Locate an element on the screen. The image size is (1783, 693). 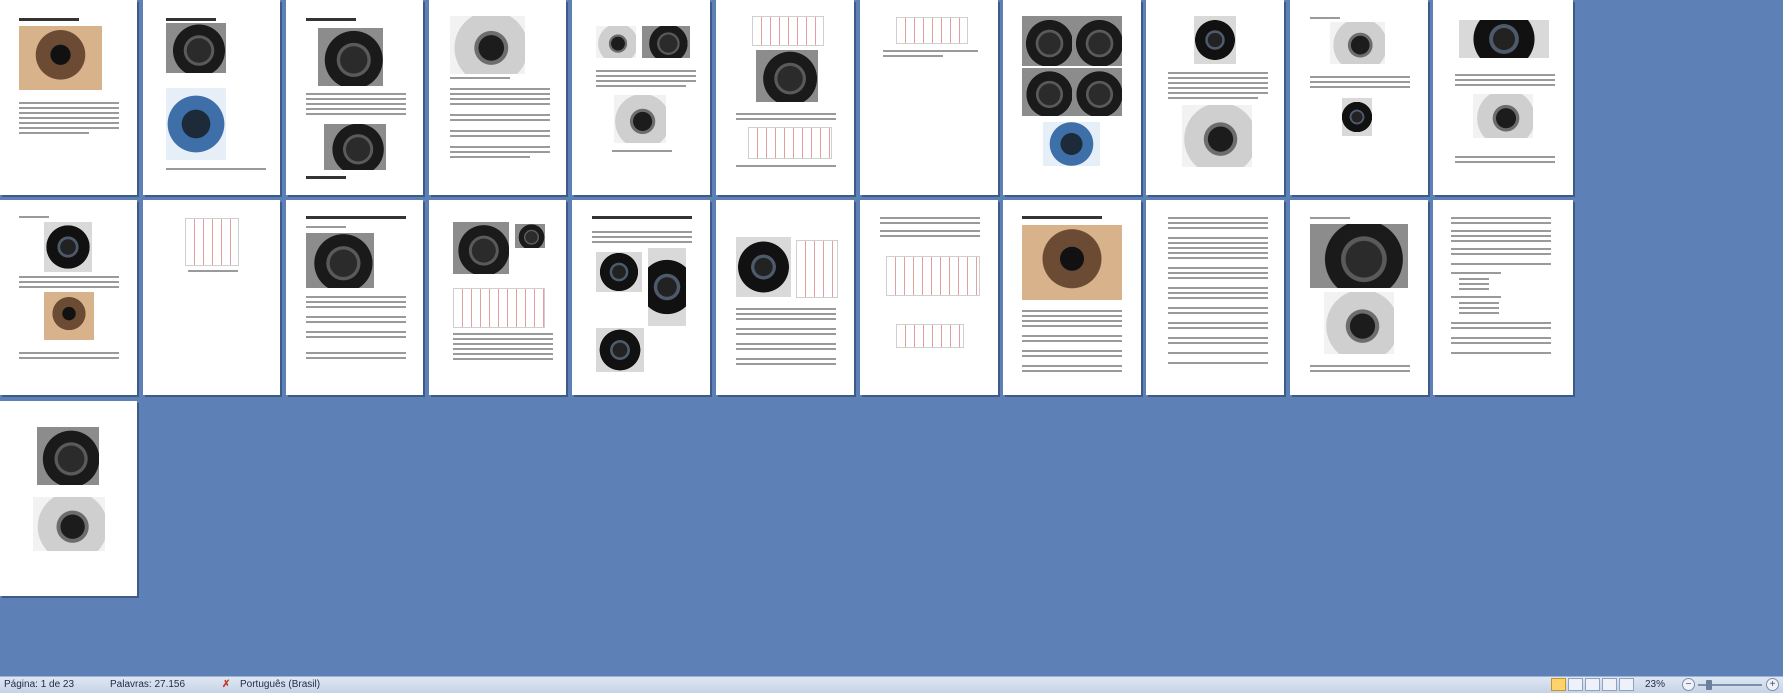
viewfinder-photo is located at coordinates (1357, 43).